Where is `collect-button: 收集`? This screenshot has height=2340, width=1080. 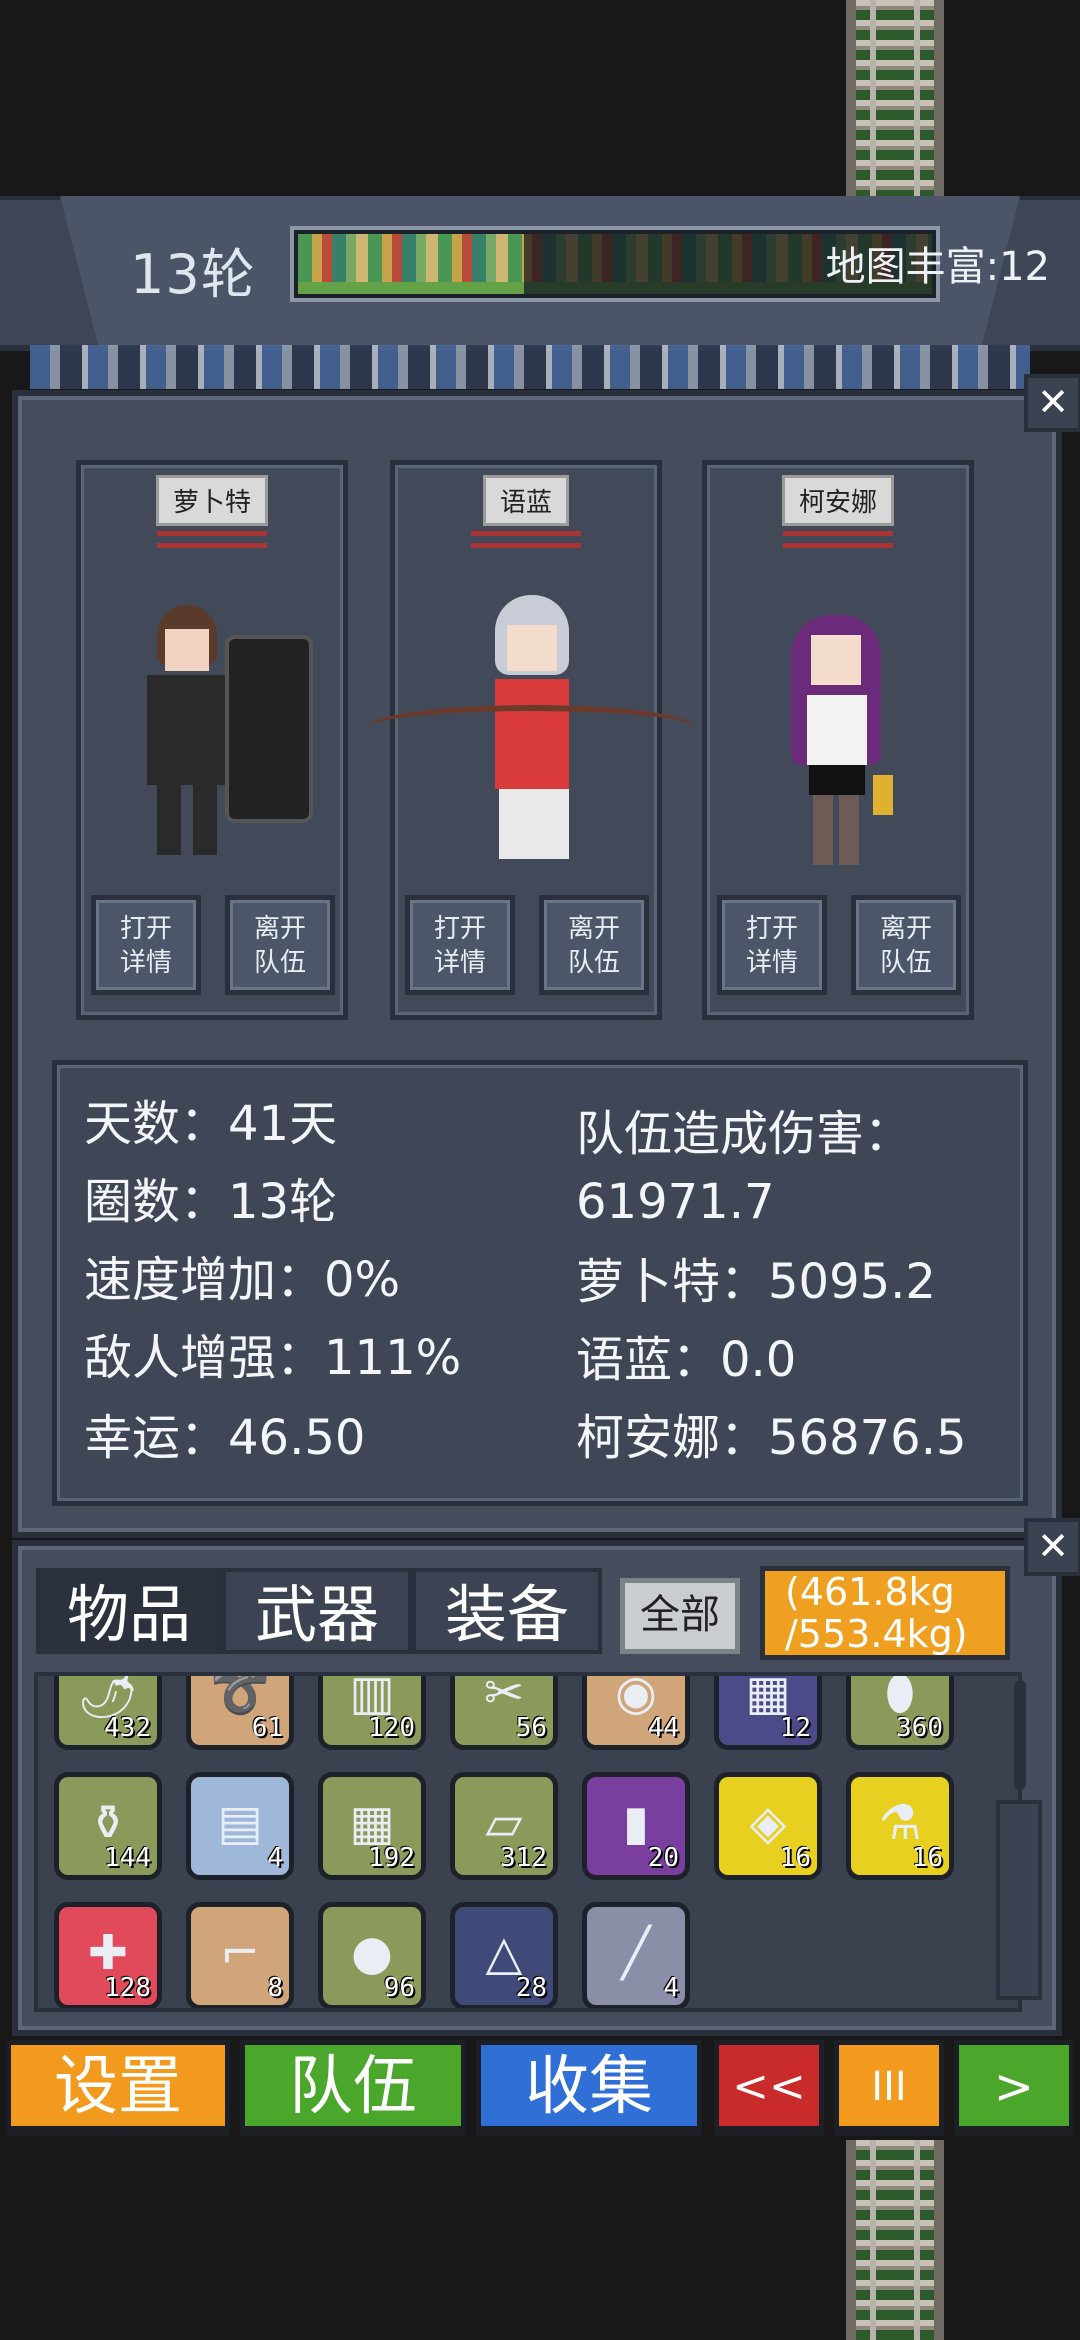
collect-button: 收集 is located at coordinates (589, 2088).